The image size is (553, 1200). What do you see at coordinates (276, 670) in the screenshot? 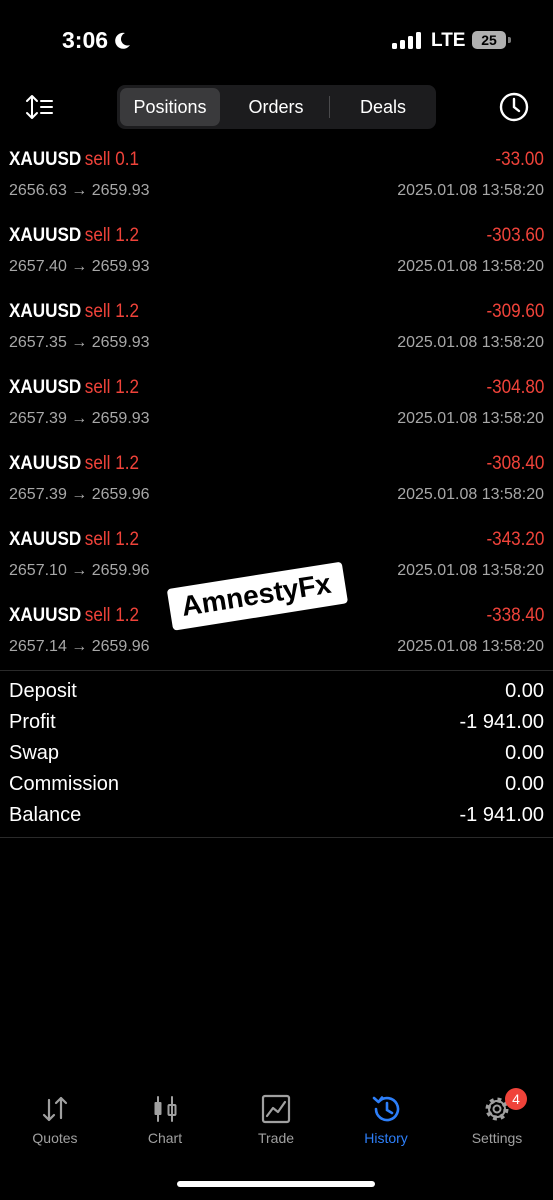
I see `summary-top-divider` at bounding box center [276, 670].